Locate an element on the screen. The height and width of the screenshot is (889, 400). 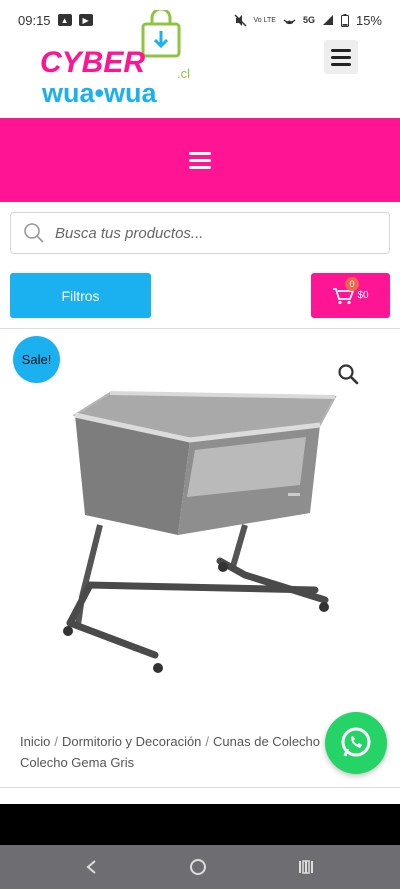
cart-total: $0 is located at coordinates (363, 295).